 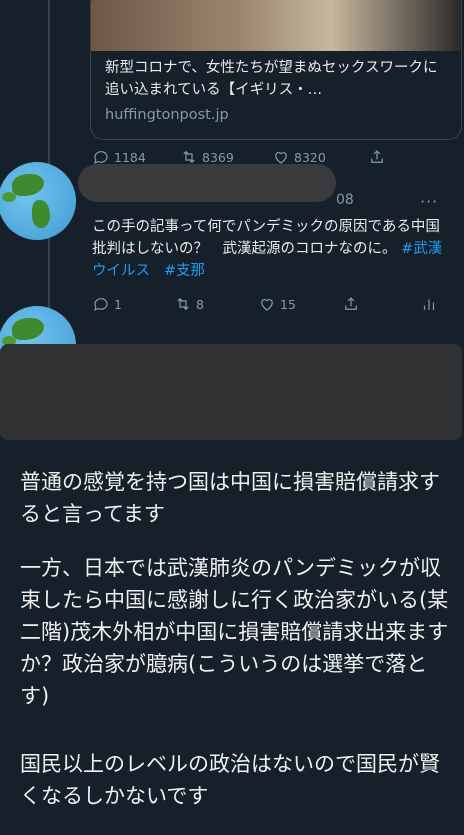 What do you see at coordinates (200, 304) in the screenshot?
I see `retweet-count: 8` at bounding box center [200, 304].